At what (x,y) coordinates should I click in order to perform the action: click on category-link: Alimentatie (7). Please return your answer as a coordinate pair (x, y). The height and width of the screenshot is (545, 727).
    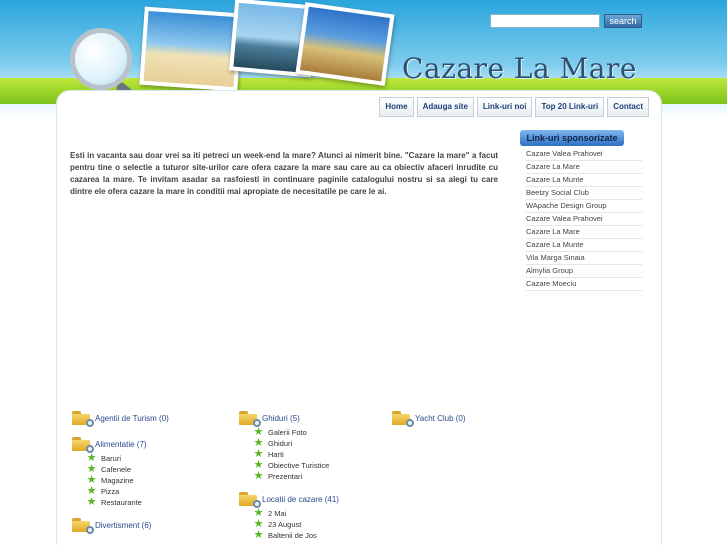
    Looking at the image, I should click on (121, 444).